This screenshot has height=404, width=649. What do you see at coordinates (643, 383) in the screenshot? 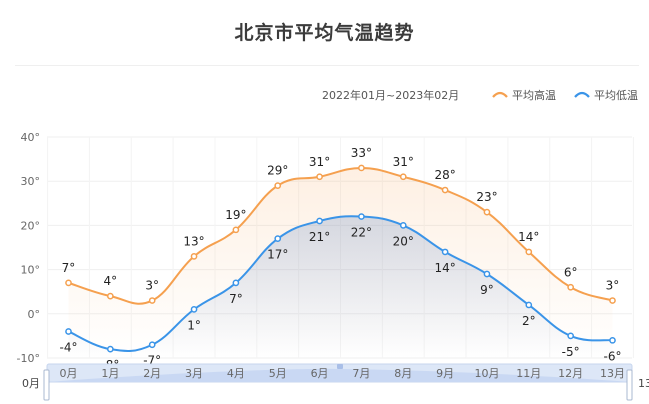
I see `datazoom-end-label: 13` at bounding box center [643, 383].